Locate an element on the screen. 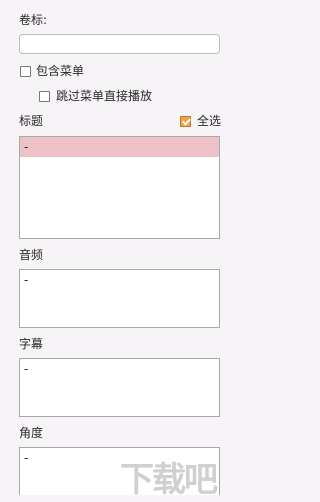 This screenshot has width=320, height=502. skip-menu-label: 跳过菜单直接播放 is located at coordinates (104, 96).